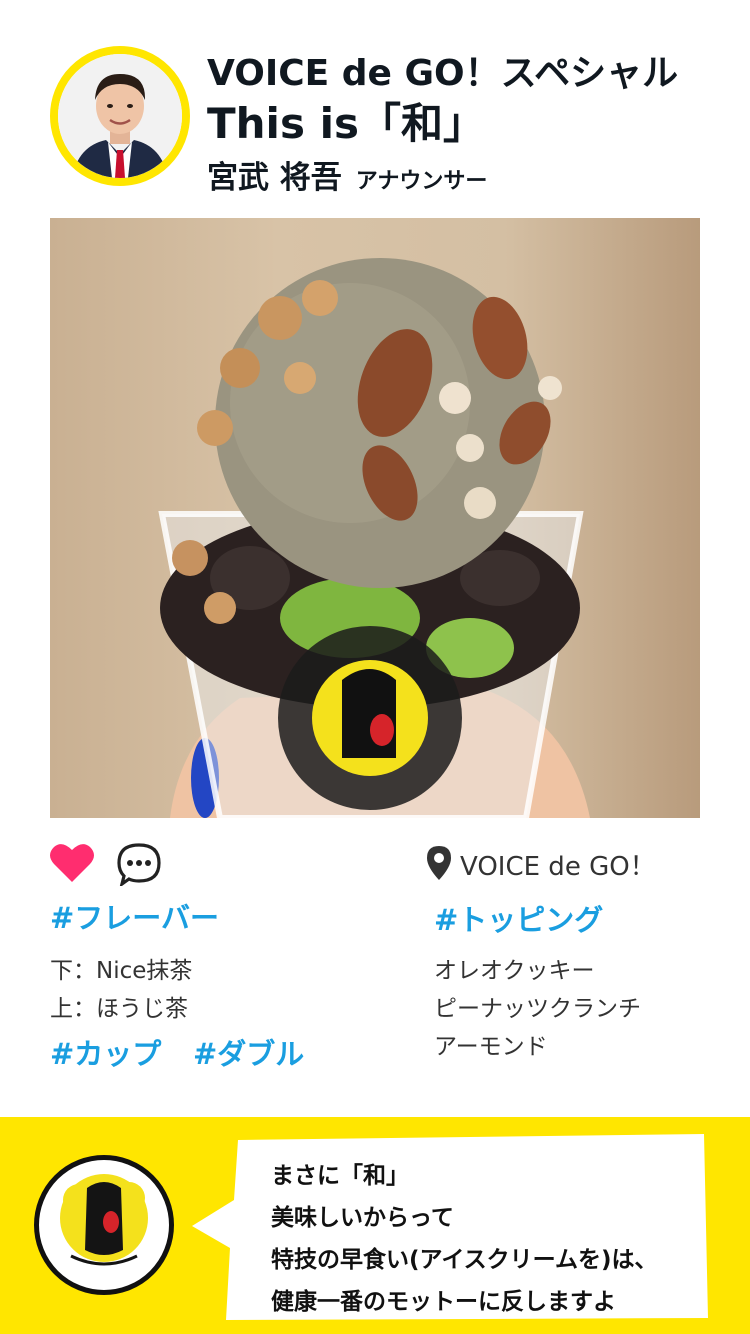  What do you see at coordinates (439, 863) in the screenshot?
I see `location-pin-icon` at bounding box center [439, 863].